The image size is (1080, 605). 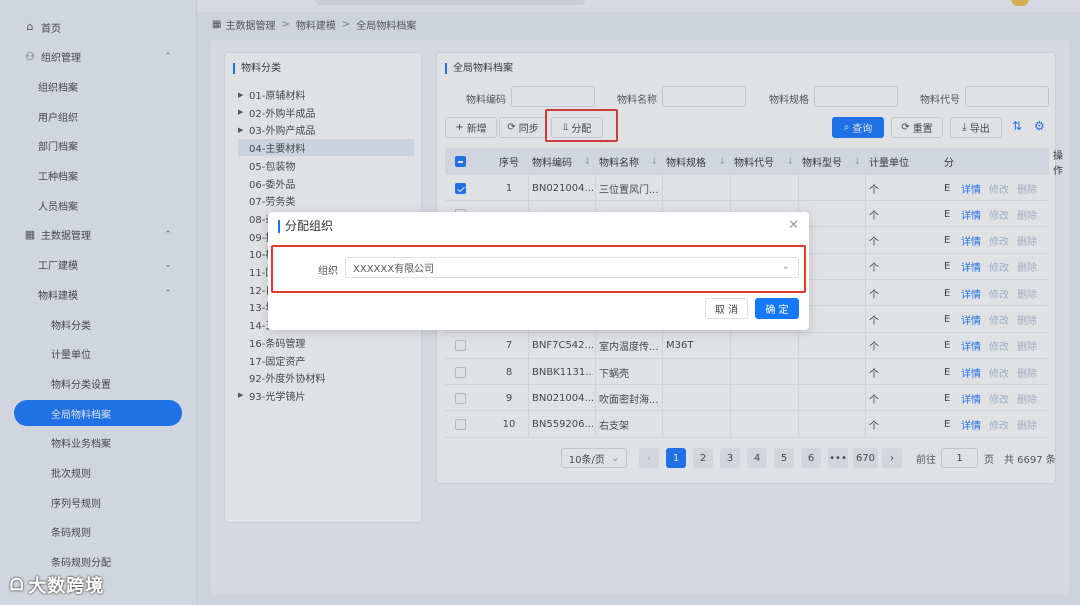 What do you see at coordinates (538, 269) in the screenshot?
I see `highlight-org-select` at bounding box center [538, 269].